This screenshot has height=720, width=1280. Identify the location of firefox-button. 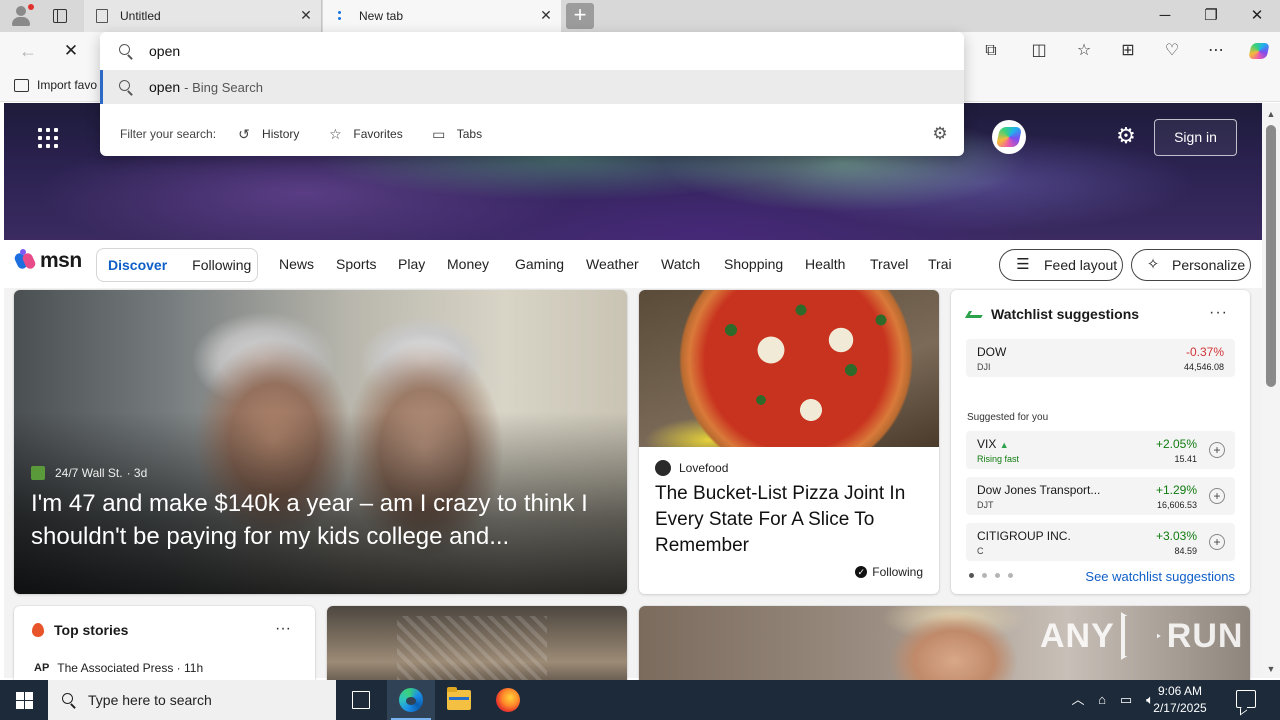
(508, 700).